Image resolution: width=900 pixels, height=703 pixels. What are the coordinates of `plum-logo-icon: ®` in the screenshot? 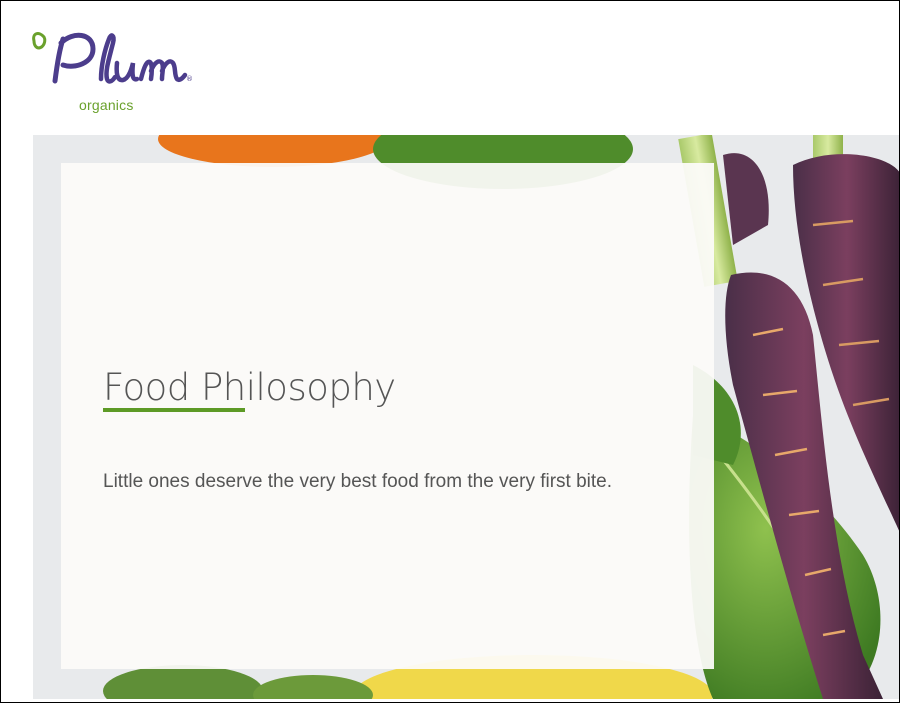 It's located at (112, 58).